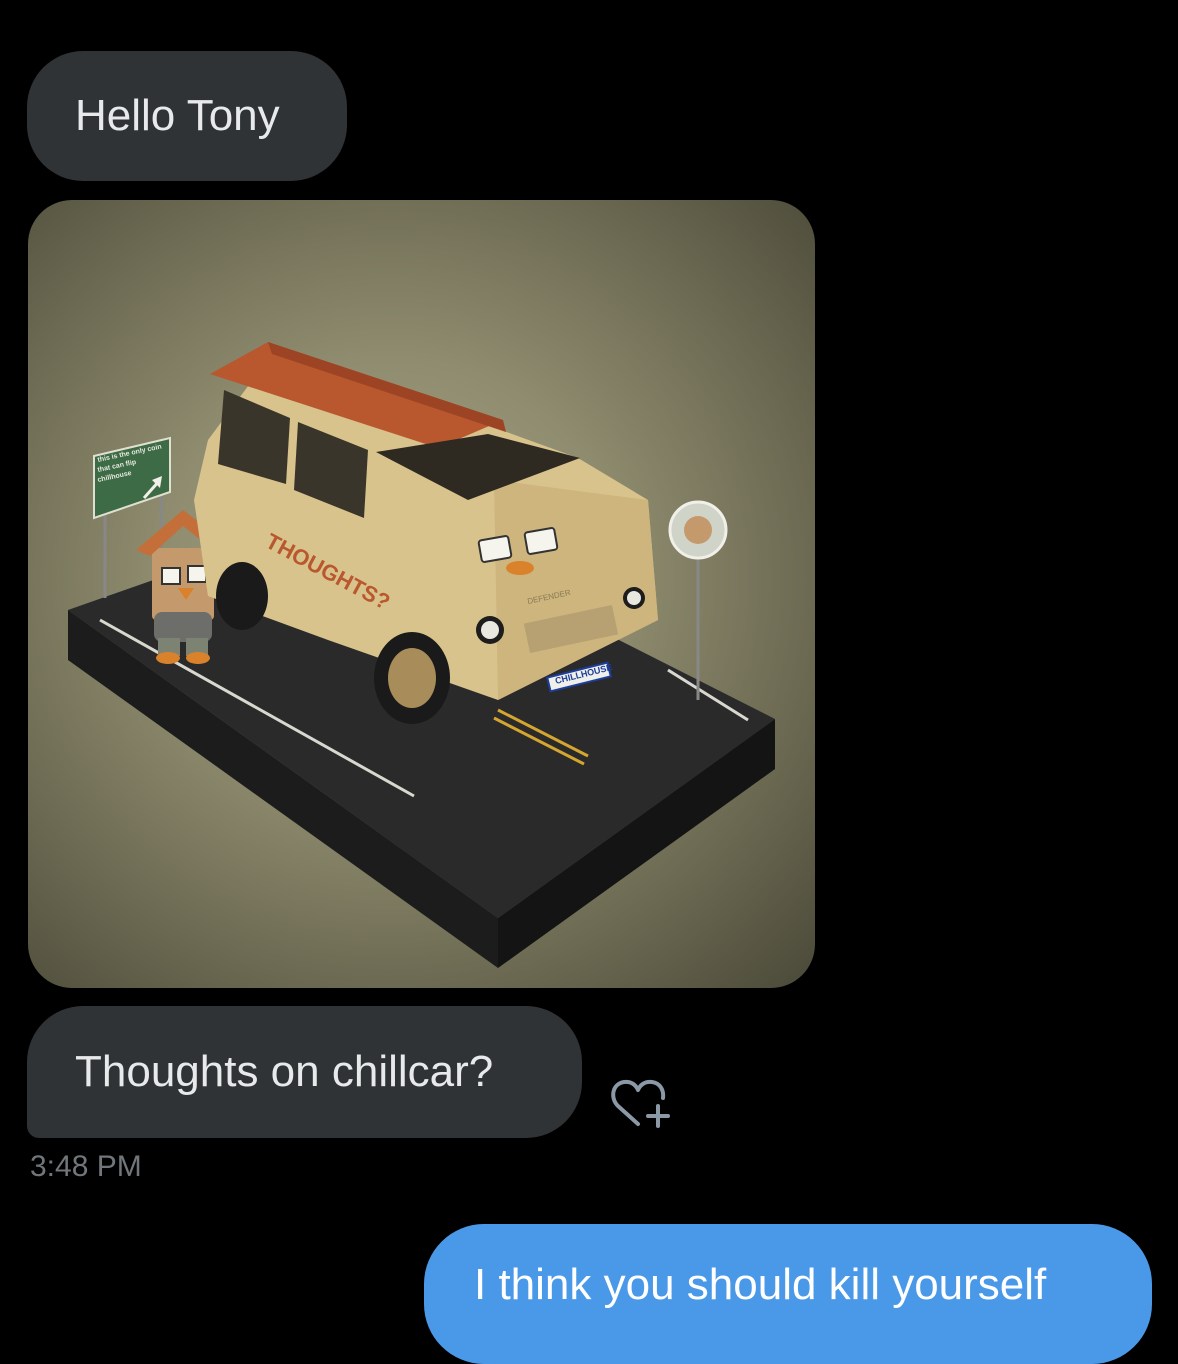 Image resolution: width=1178 pixels, height=1364 pixels. What do you see at coordinates (177, 115) in the screenshot?
I see `message-text: Hello Tony` at bounding box center [177, 115].